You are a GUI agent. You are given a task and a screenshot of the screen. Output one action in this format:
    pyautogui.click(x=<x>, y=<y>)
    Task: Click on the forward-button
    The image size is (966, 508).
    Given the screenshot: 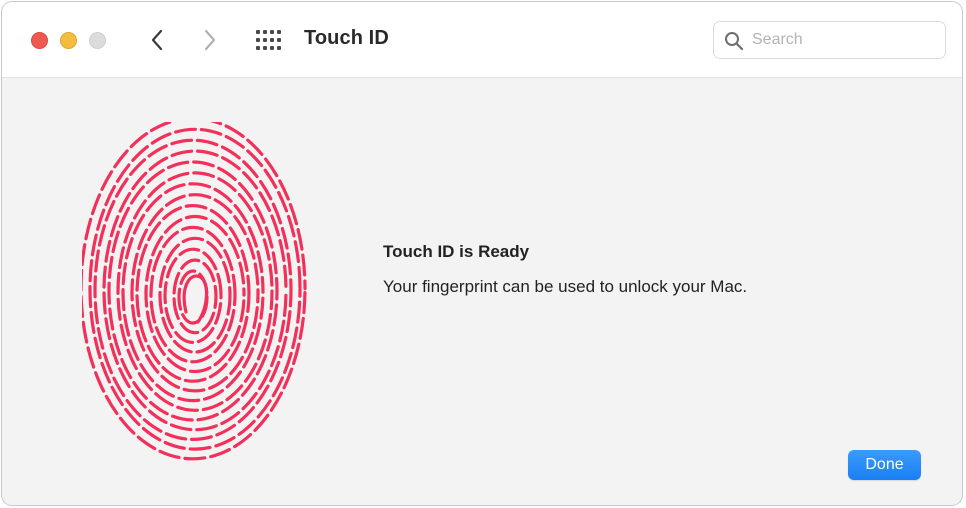 What is the action you would take?
    pyautogui.click(x=210, y=40)
    